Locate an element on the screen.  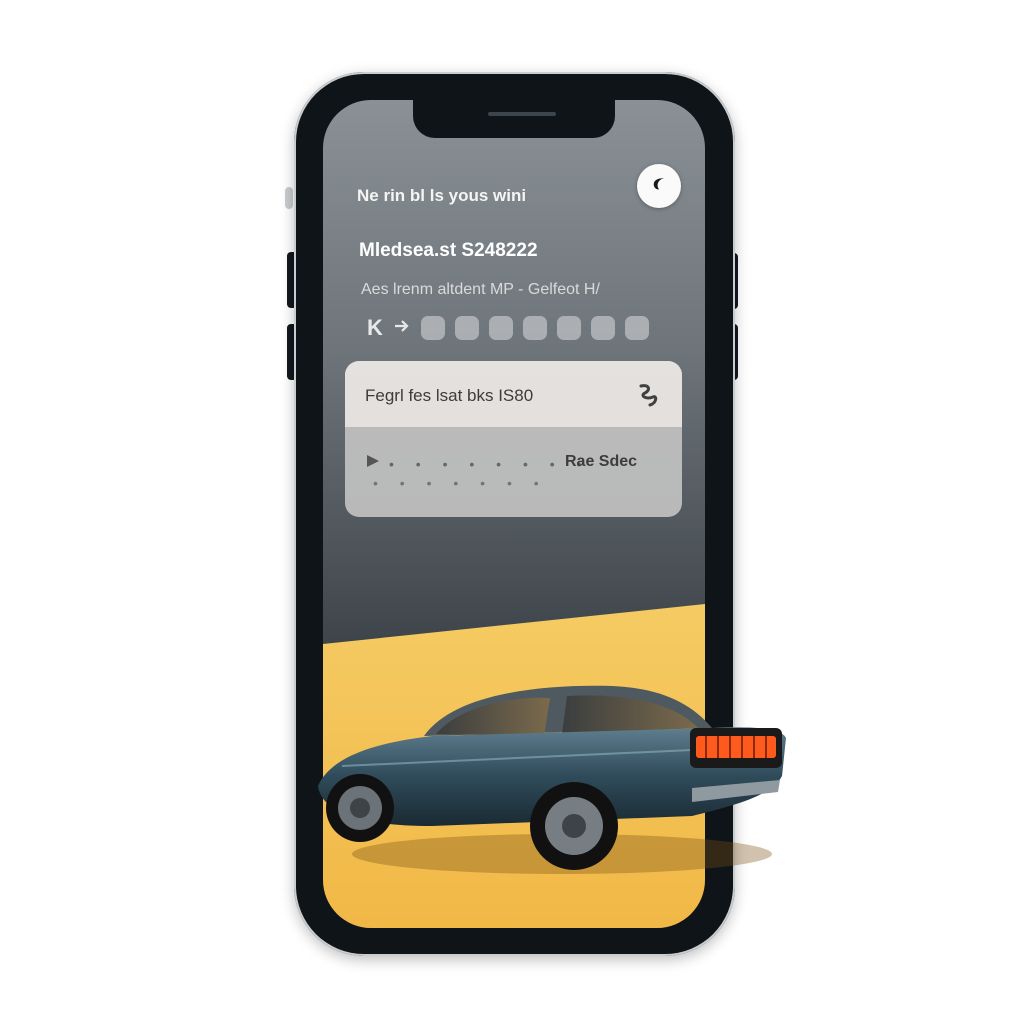
card-label: Rae Sdec is located at coordinates (601, 461).